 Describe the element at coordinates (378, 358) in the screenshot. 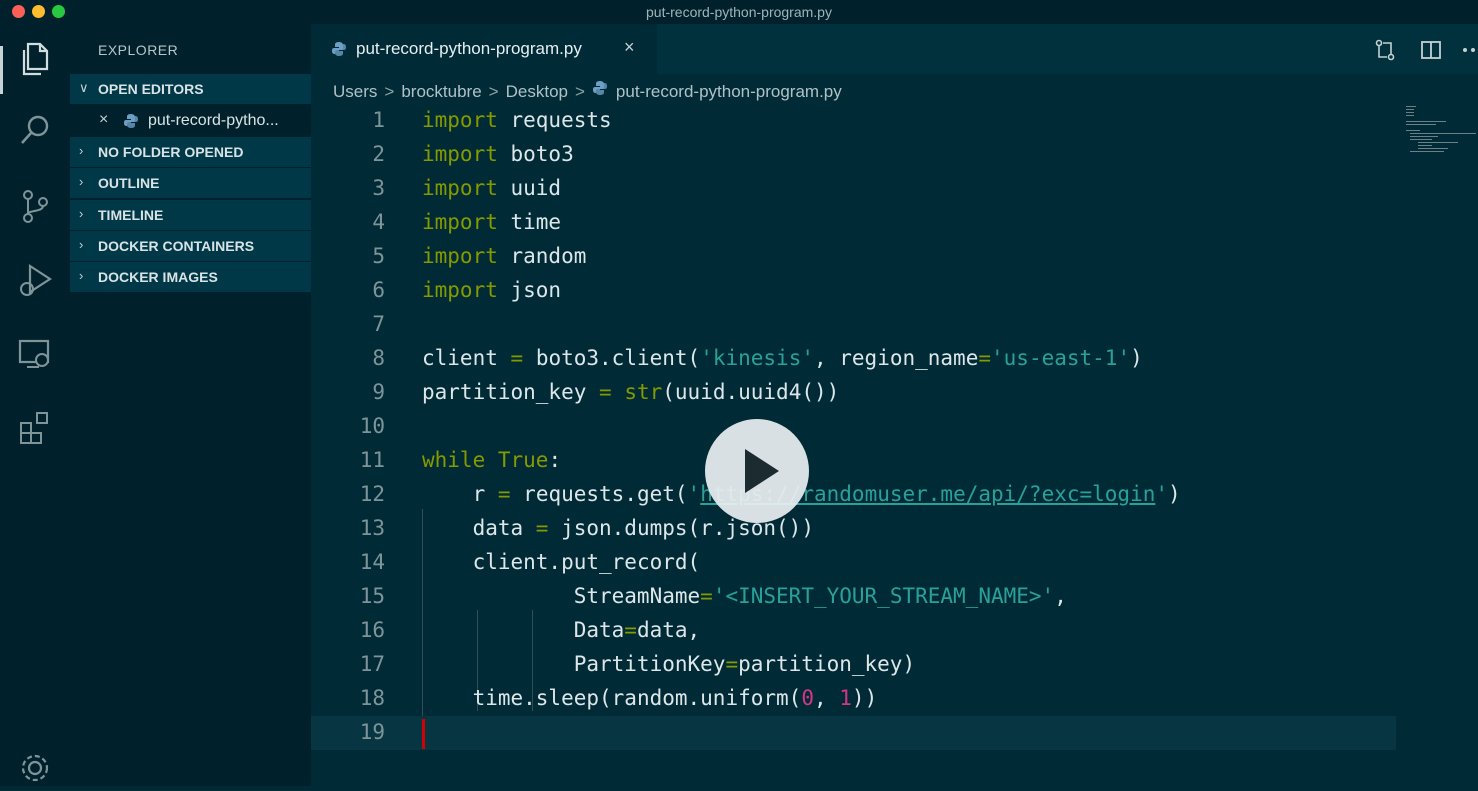

I see `line-number: 8` at that location.